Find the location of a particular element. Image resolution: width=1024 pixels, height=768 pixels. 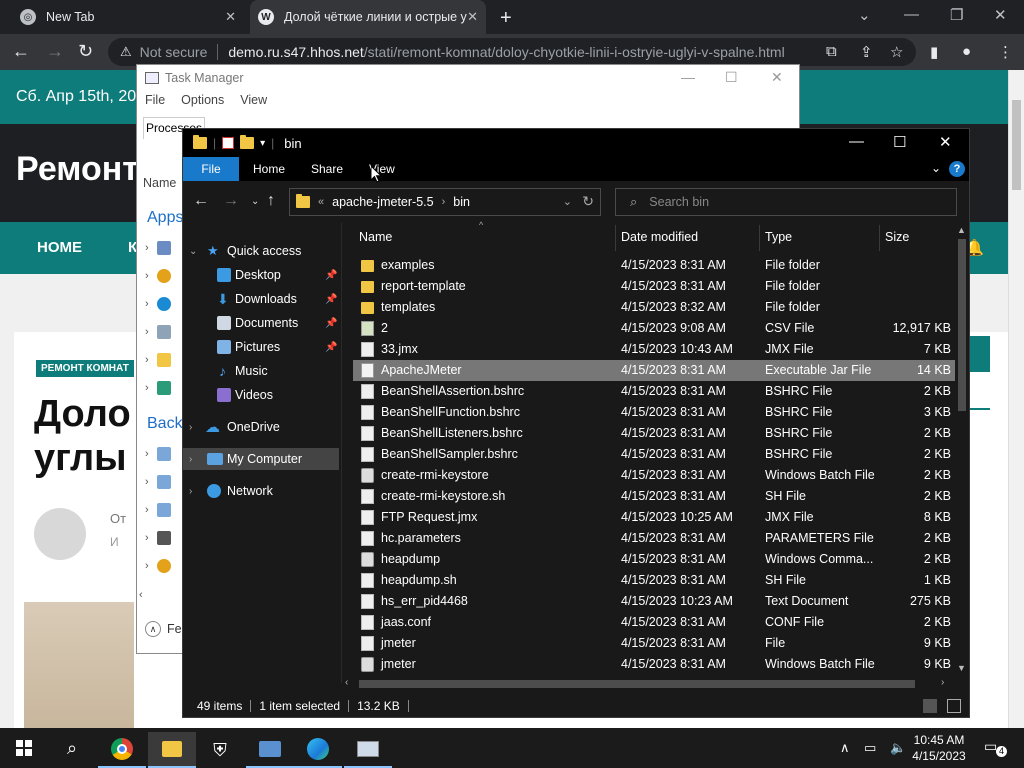

profile-icon: ● is located at coordinates (966, 51).